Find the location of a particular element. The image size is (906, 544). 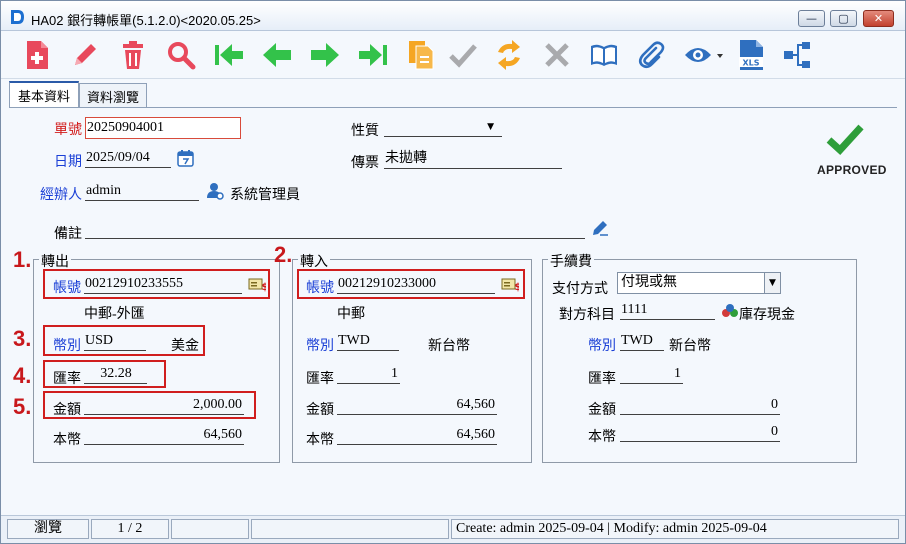

in-amount-input: 64,560 is located at coordinates (417, 405).